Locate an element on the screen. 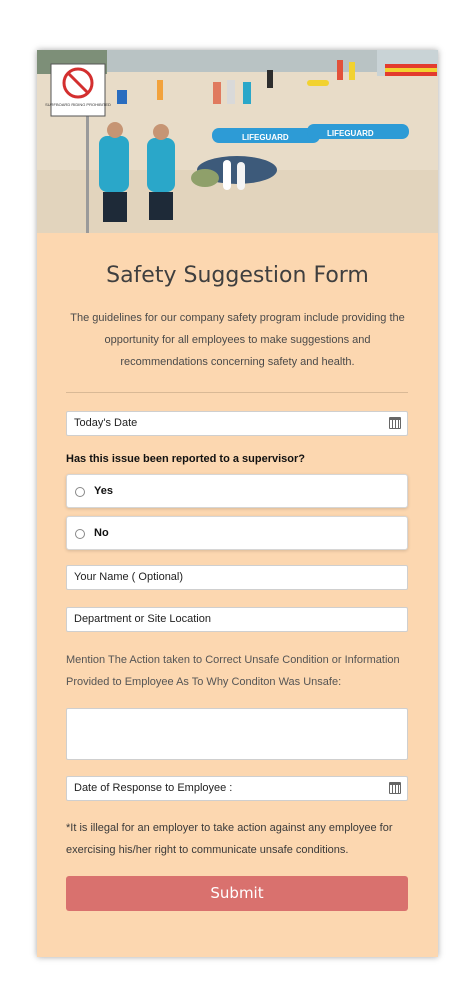 This screenshot has width=474, height=1007. divider is located at coordinates (237, 392).